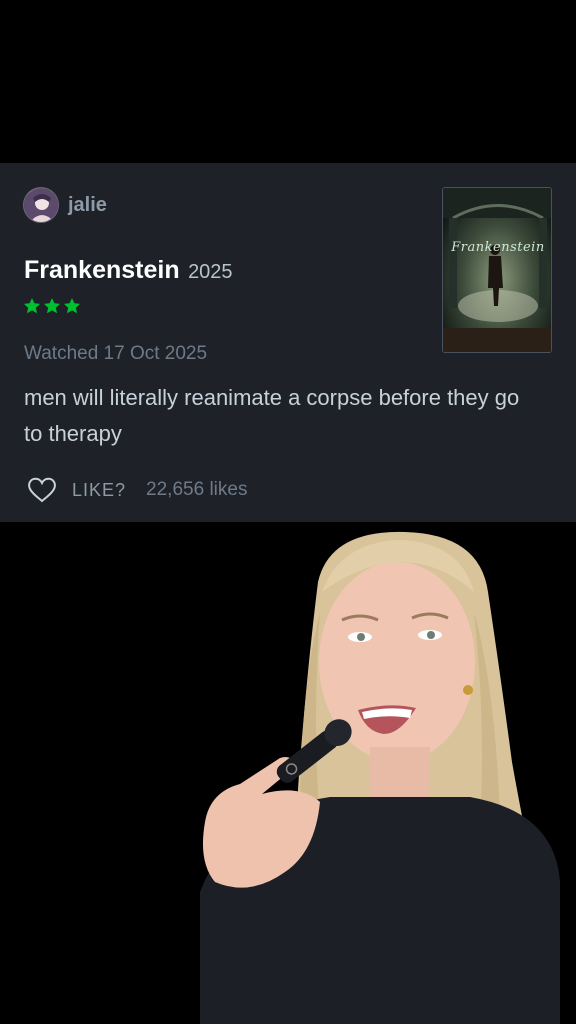 Image resolution: width=576 pixels, height=1024 pixels. Describe the element at coordinates (41, 205) in the screenshot. I see `avatar` at that location.